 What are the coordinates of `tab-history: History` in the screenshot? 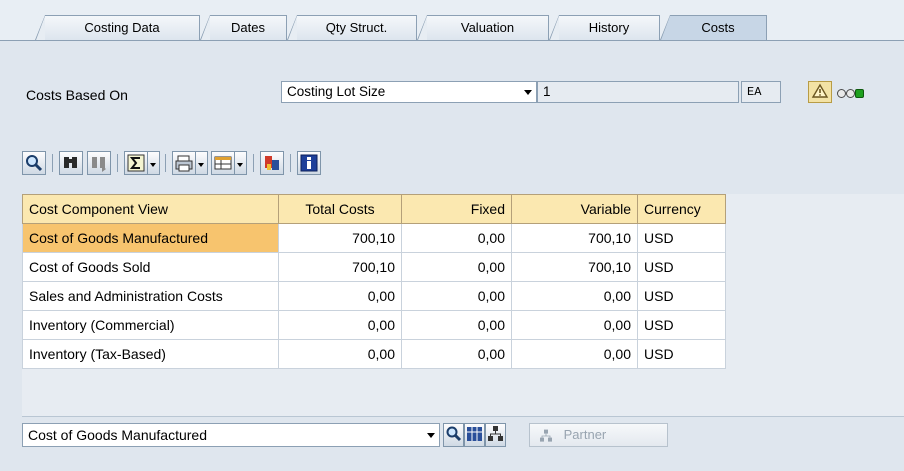 It's located at (604, 27).